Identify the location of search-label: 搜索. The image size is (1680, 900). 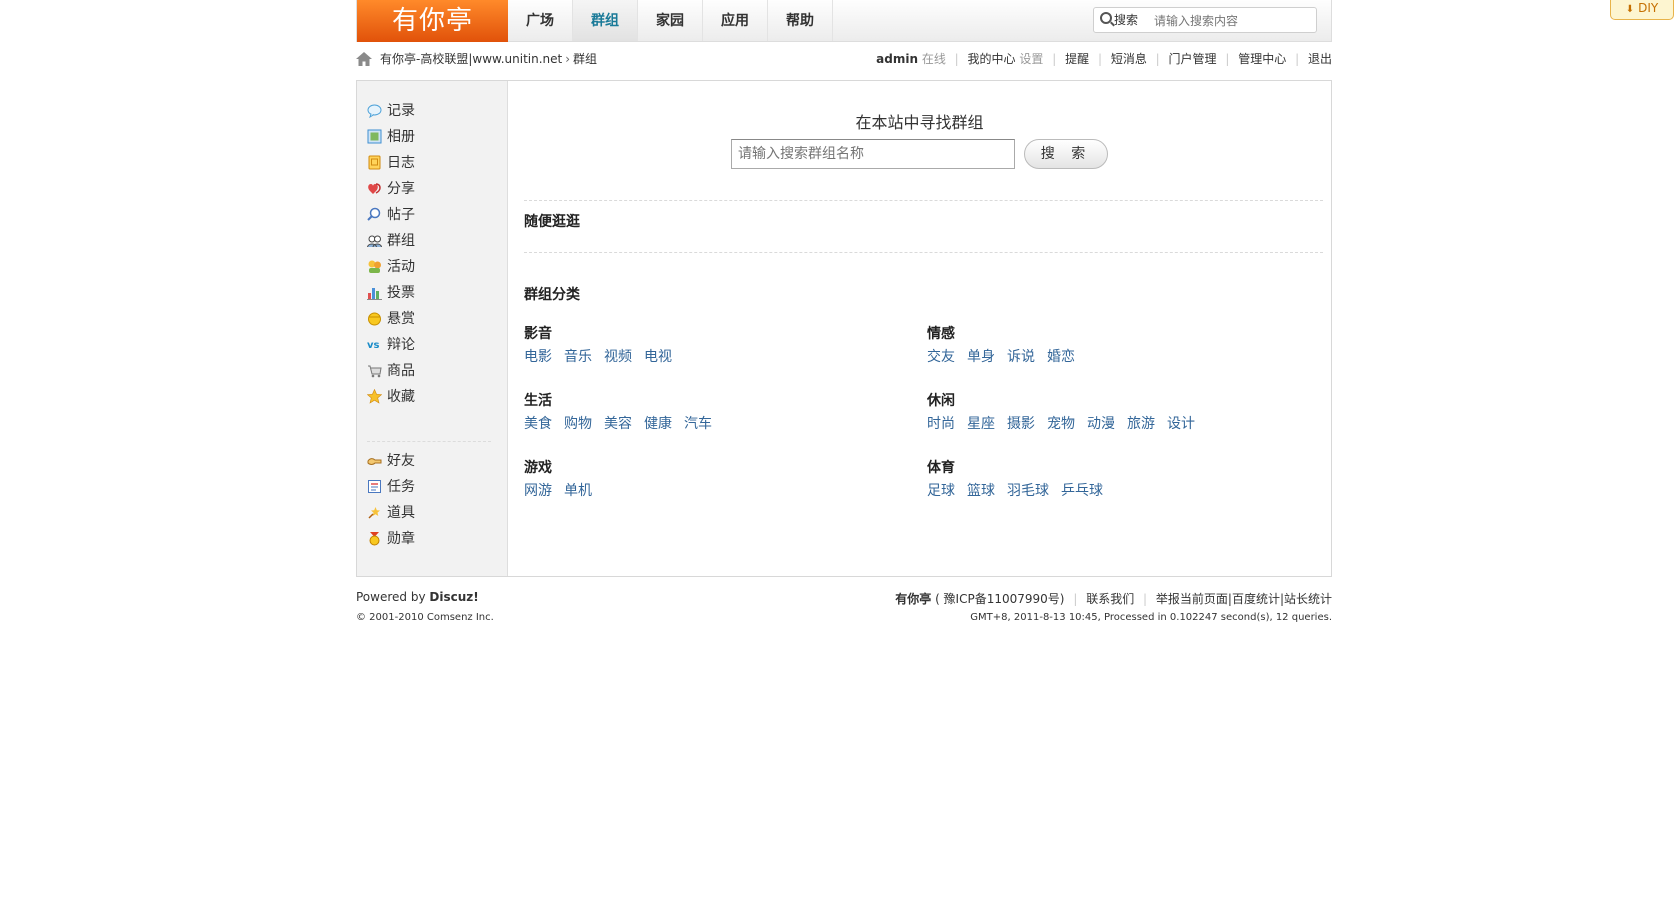
(1126, 20).